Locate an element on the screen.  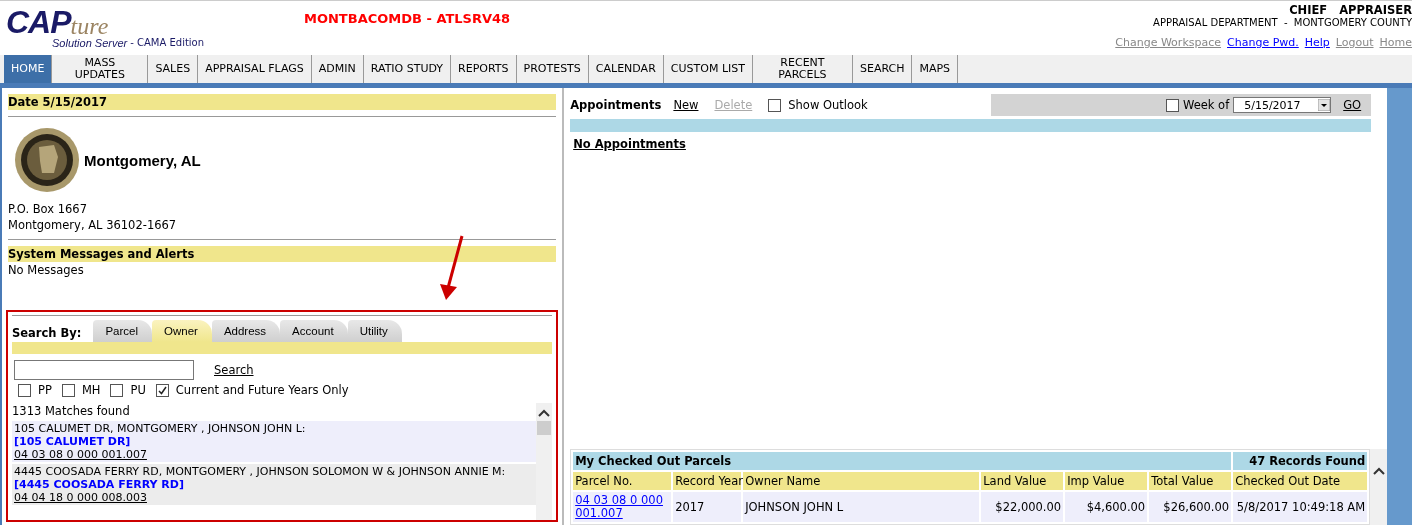
table-cell: $22,000.00 is located at coordinates (1022, 507).